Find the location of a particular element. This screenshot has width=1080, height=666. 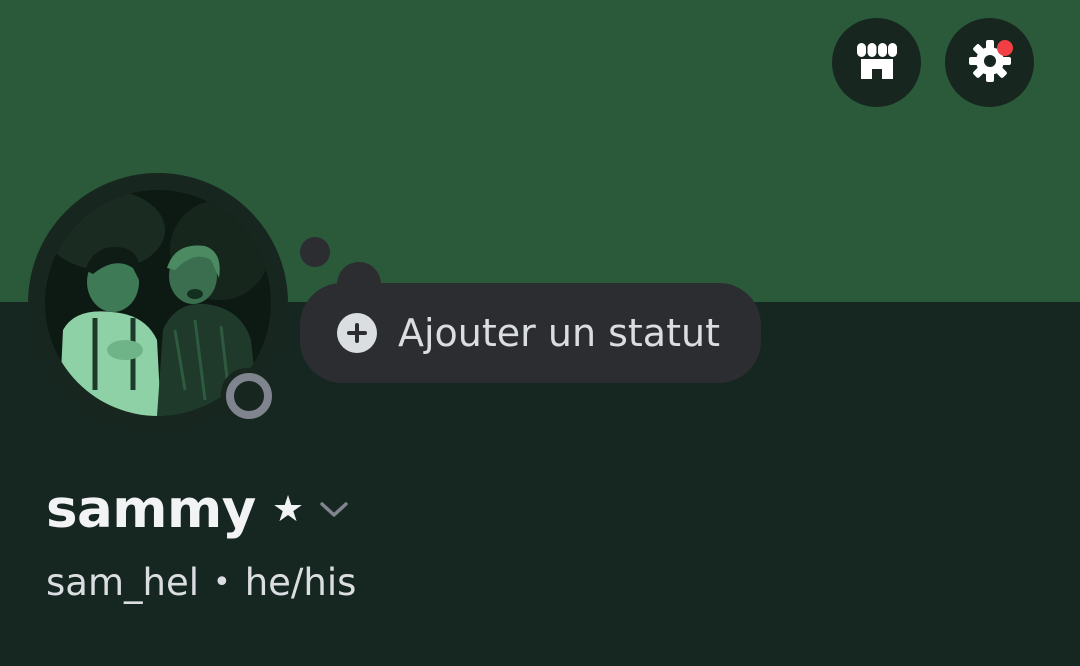

username: sam_hel is located at coordinates (122, 582).